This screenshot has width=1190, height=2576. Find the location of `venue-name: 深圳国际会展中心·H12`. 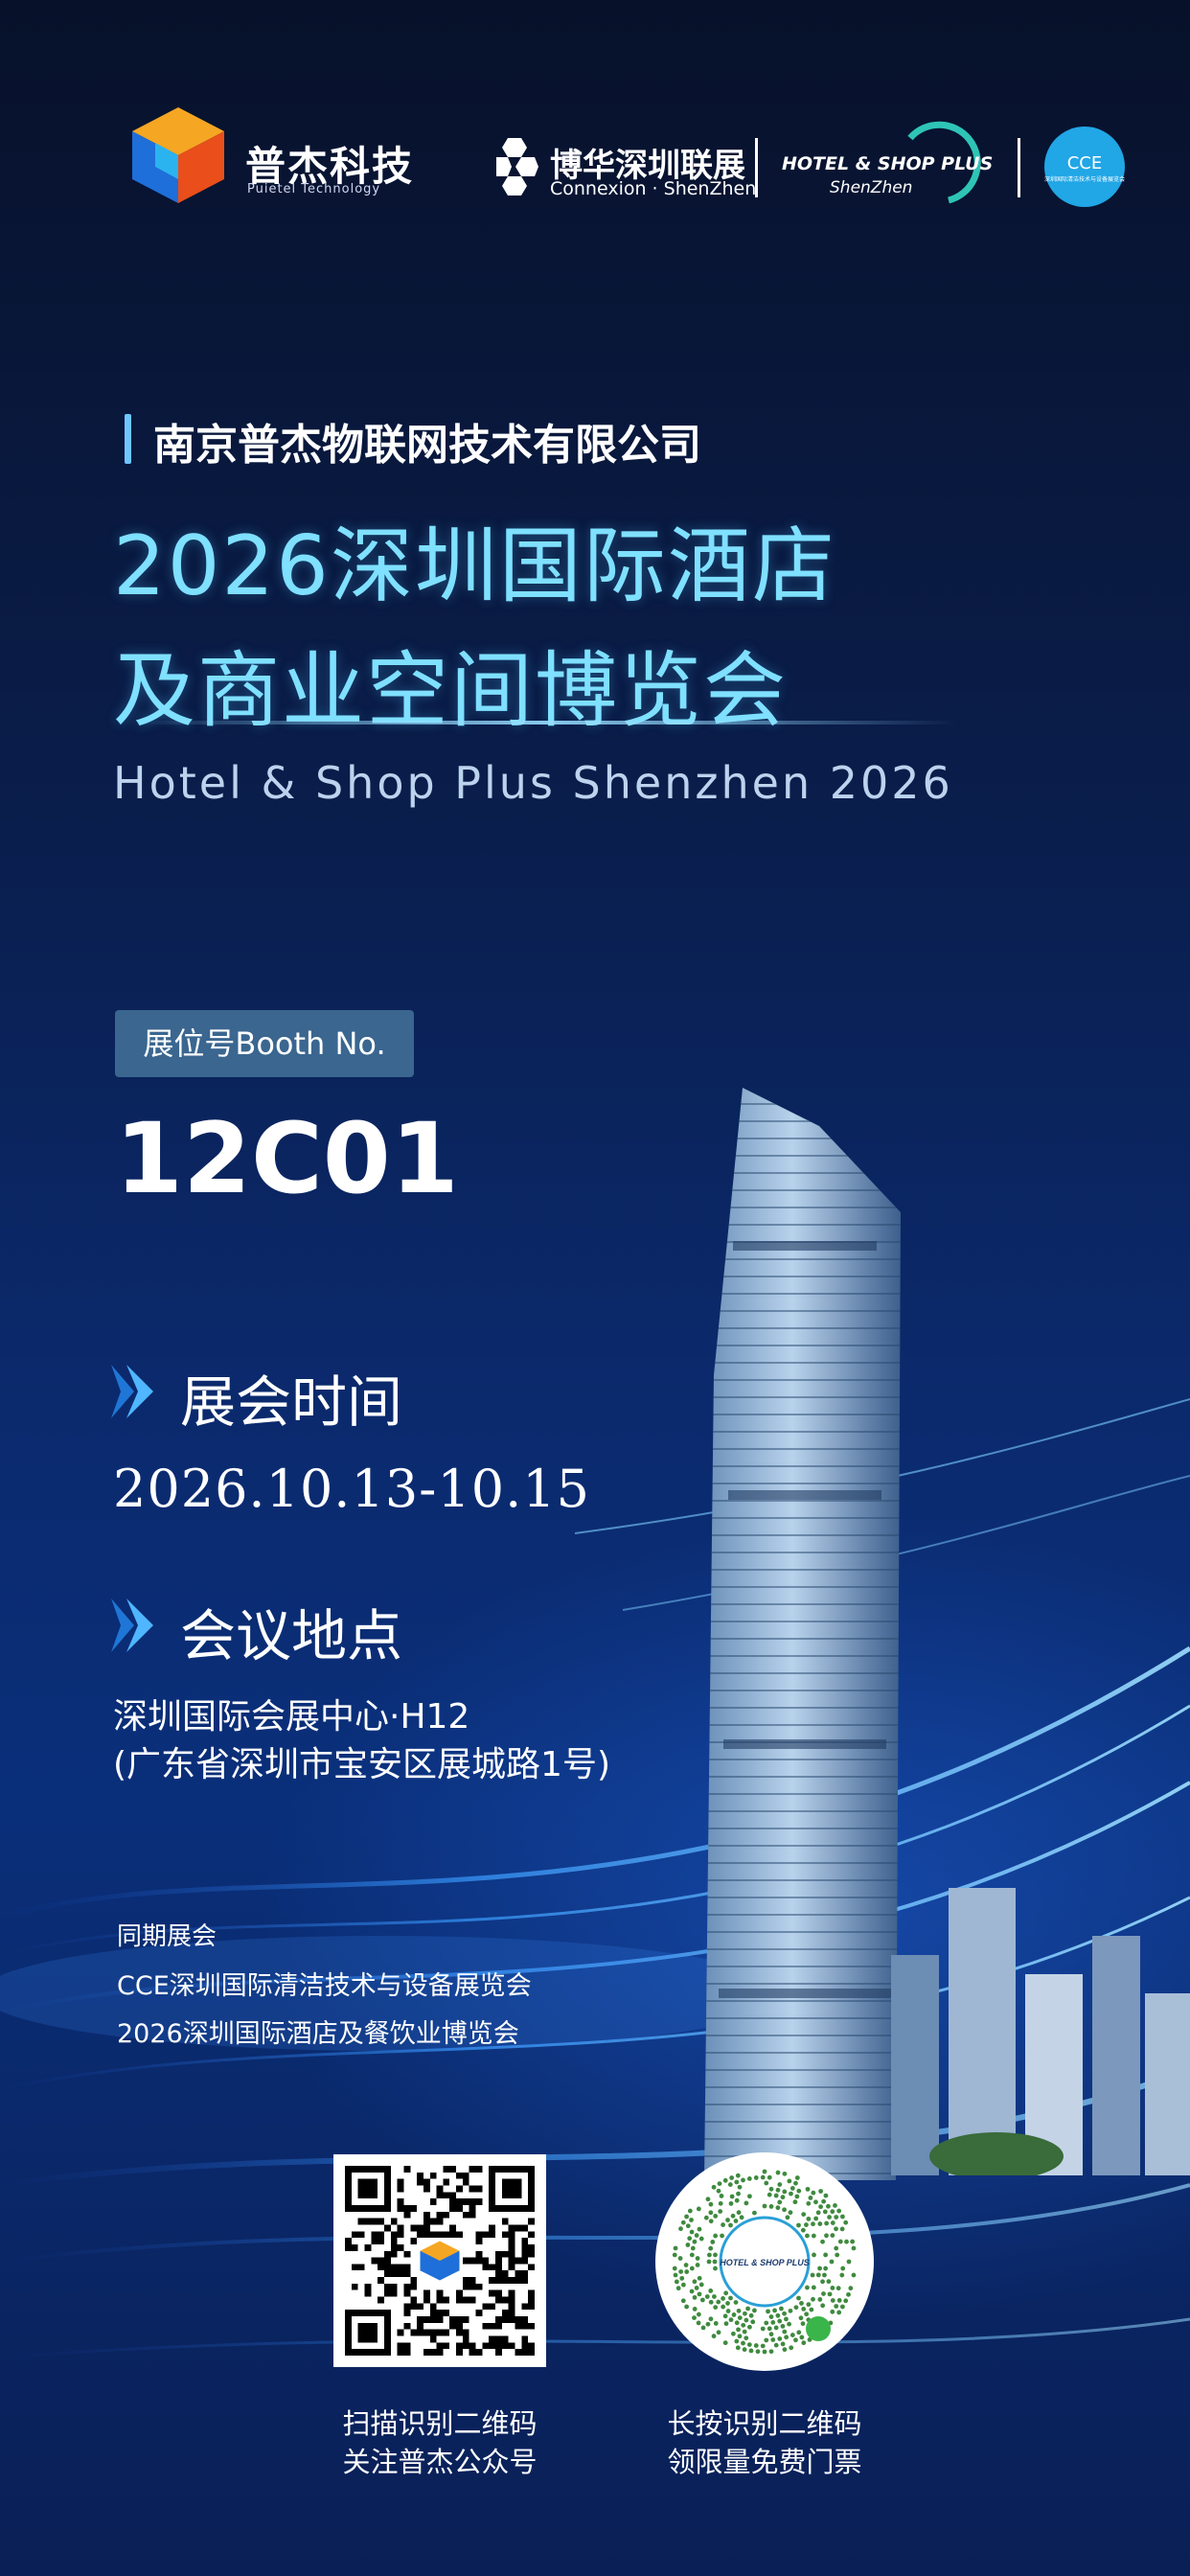

venue-name: 深圳国际会展中心·H12 is located at coordinates (292, 1716).